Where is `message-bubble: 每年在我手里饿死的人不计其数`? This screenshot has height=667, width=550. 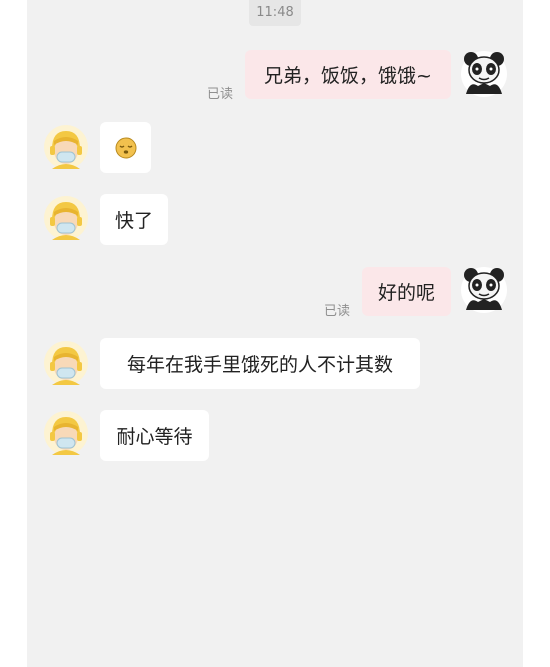
message-bubble: 每年在我手里饿死的人不计其数 is located at coordinates (260, 363).